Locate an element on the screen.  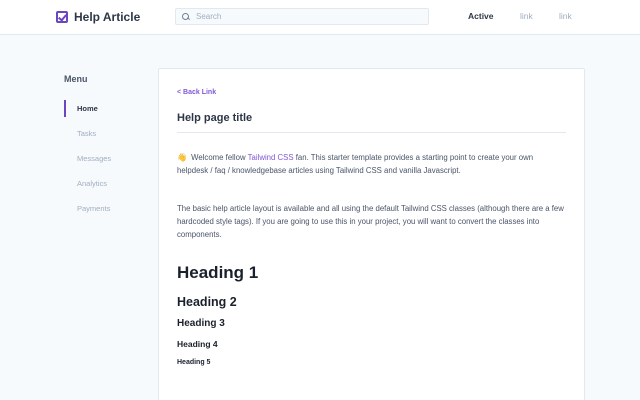
sidebar-item-payments: Payments is located at coordinates (109, 208).